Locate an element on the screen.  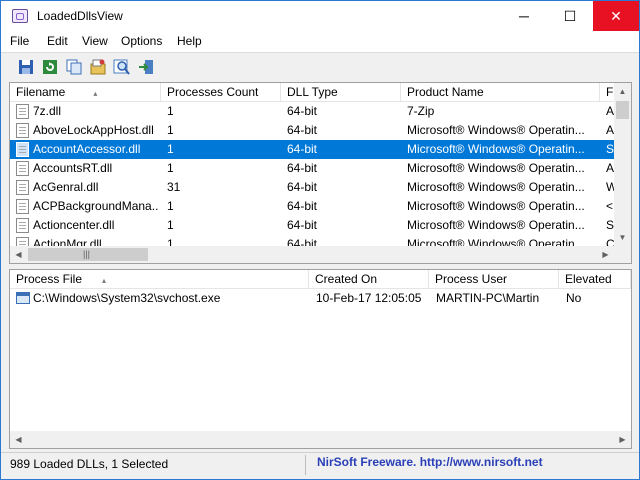
dll-list-horizontal-scrollbar: ◀ ||| ▶ is located at coordinates (312, 254).